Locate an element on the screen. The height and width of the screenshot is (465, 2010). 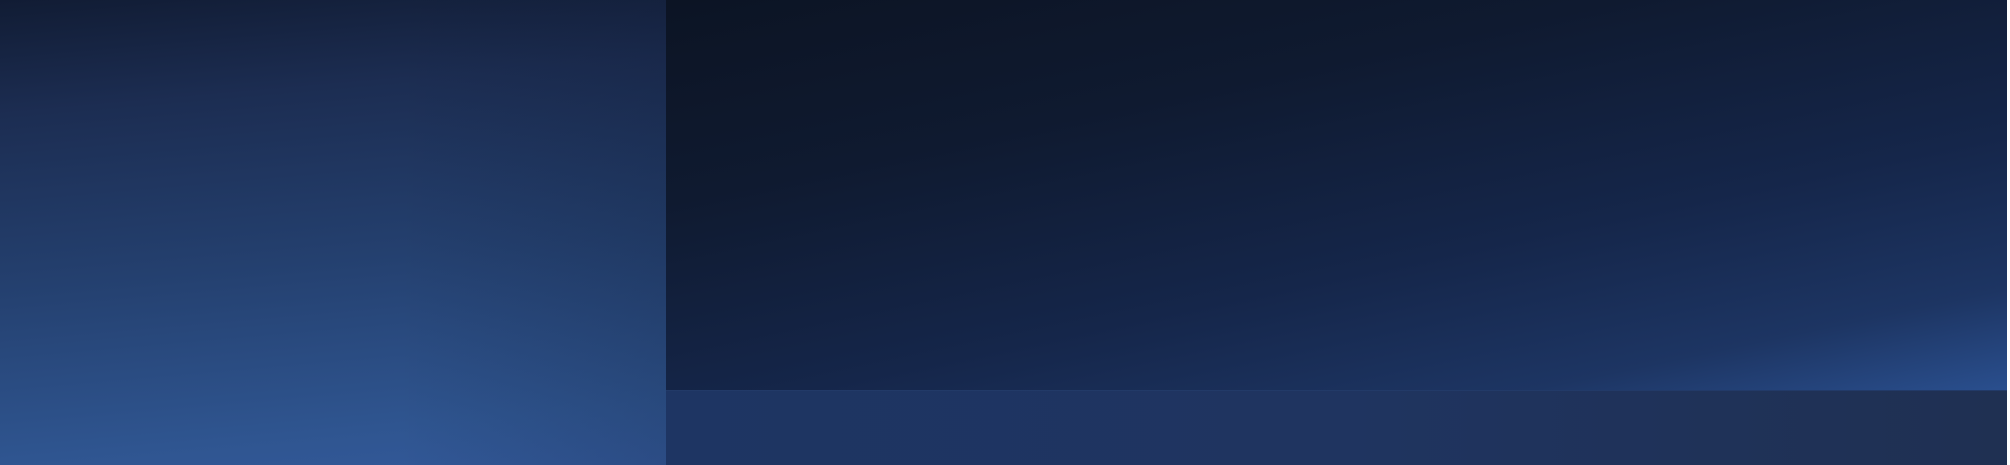
bottom-bar is located at coordinates (1338, 427).